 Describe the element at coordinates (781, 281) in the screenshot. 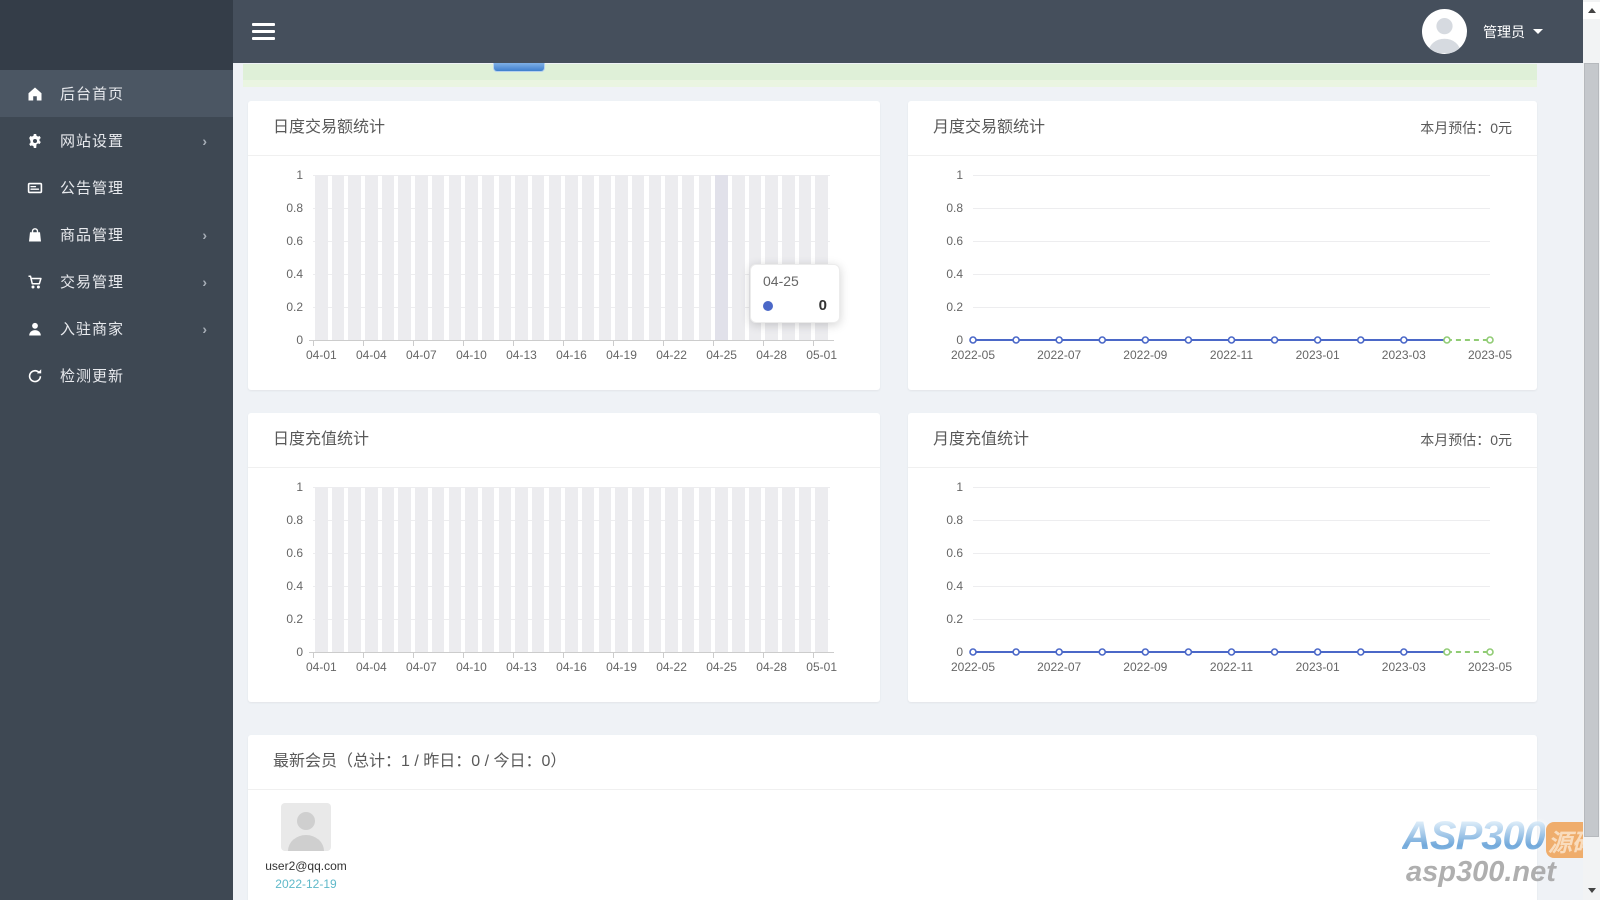

I see `tooltip-date: 04-25` at that location.